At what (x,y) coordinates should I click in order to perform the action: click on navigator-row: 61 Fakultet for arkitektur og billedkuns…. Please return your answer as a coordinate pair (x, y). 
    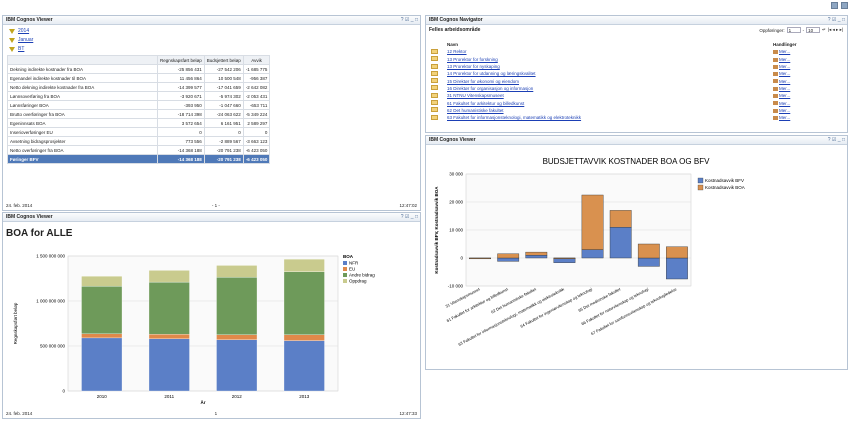
    Looking at the image, I should click on (635, 102).